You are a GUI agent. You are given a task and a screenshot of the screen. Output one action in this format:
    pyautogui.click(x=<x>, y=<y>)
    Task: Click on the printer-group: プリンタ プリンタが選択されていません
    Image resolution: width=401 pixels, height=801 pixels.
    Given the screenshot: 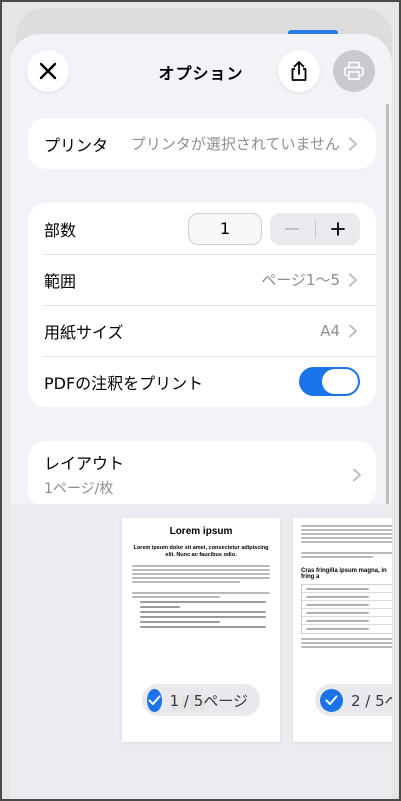 What is the action you would take?
    pyautogui.click(x=202, y=143)
    